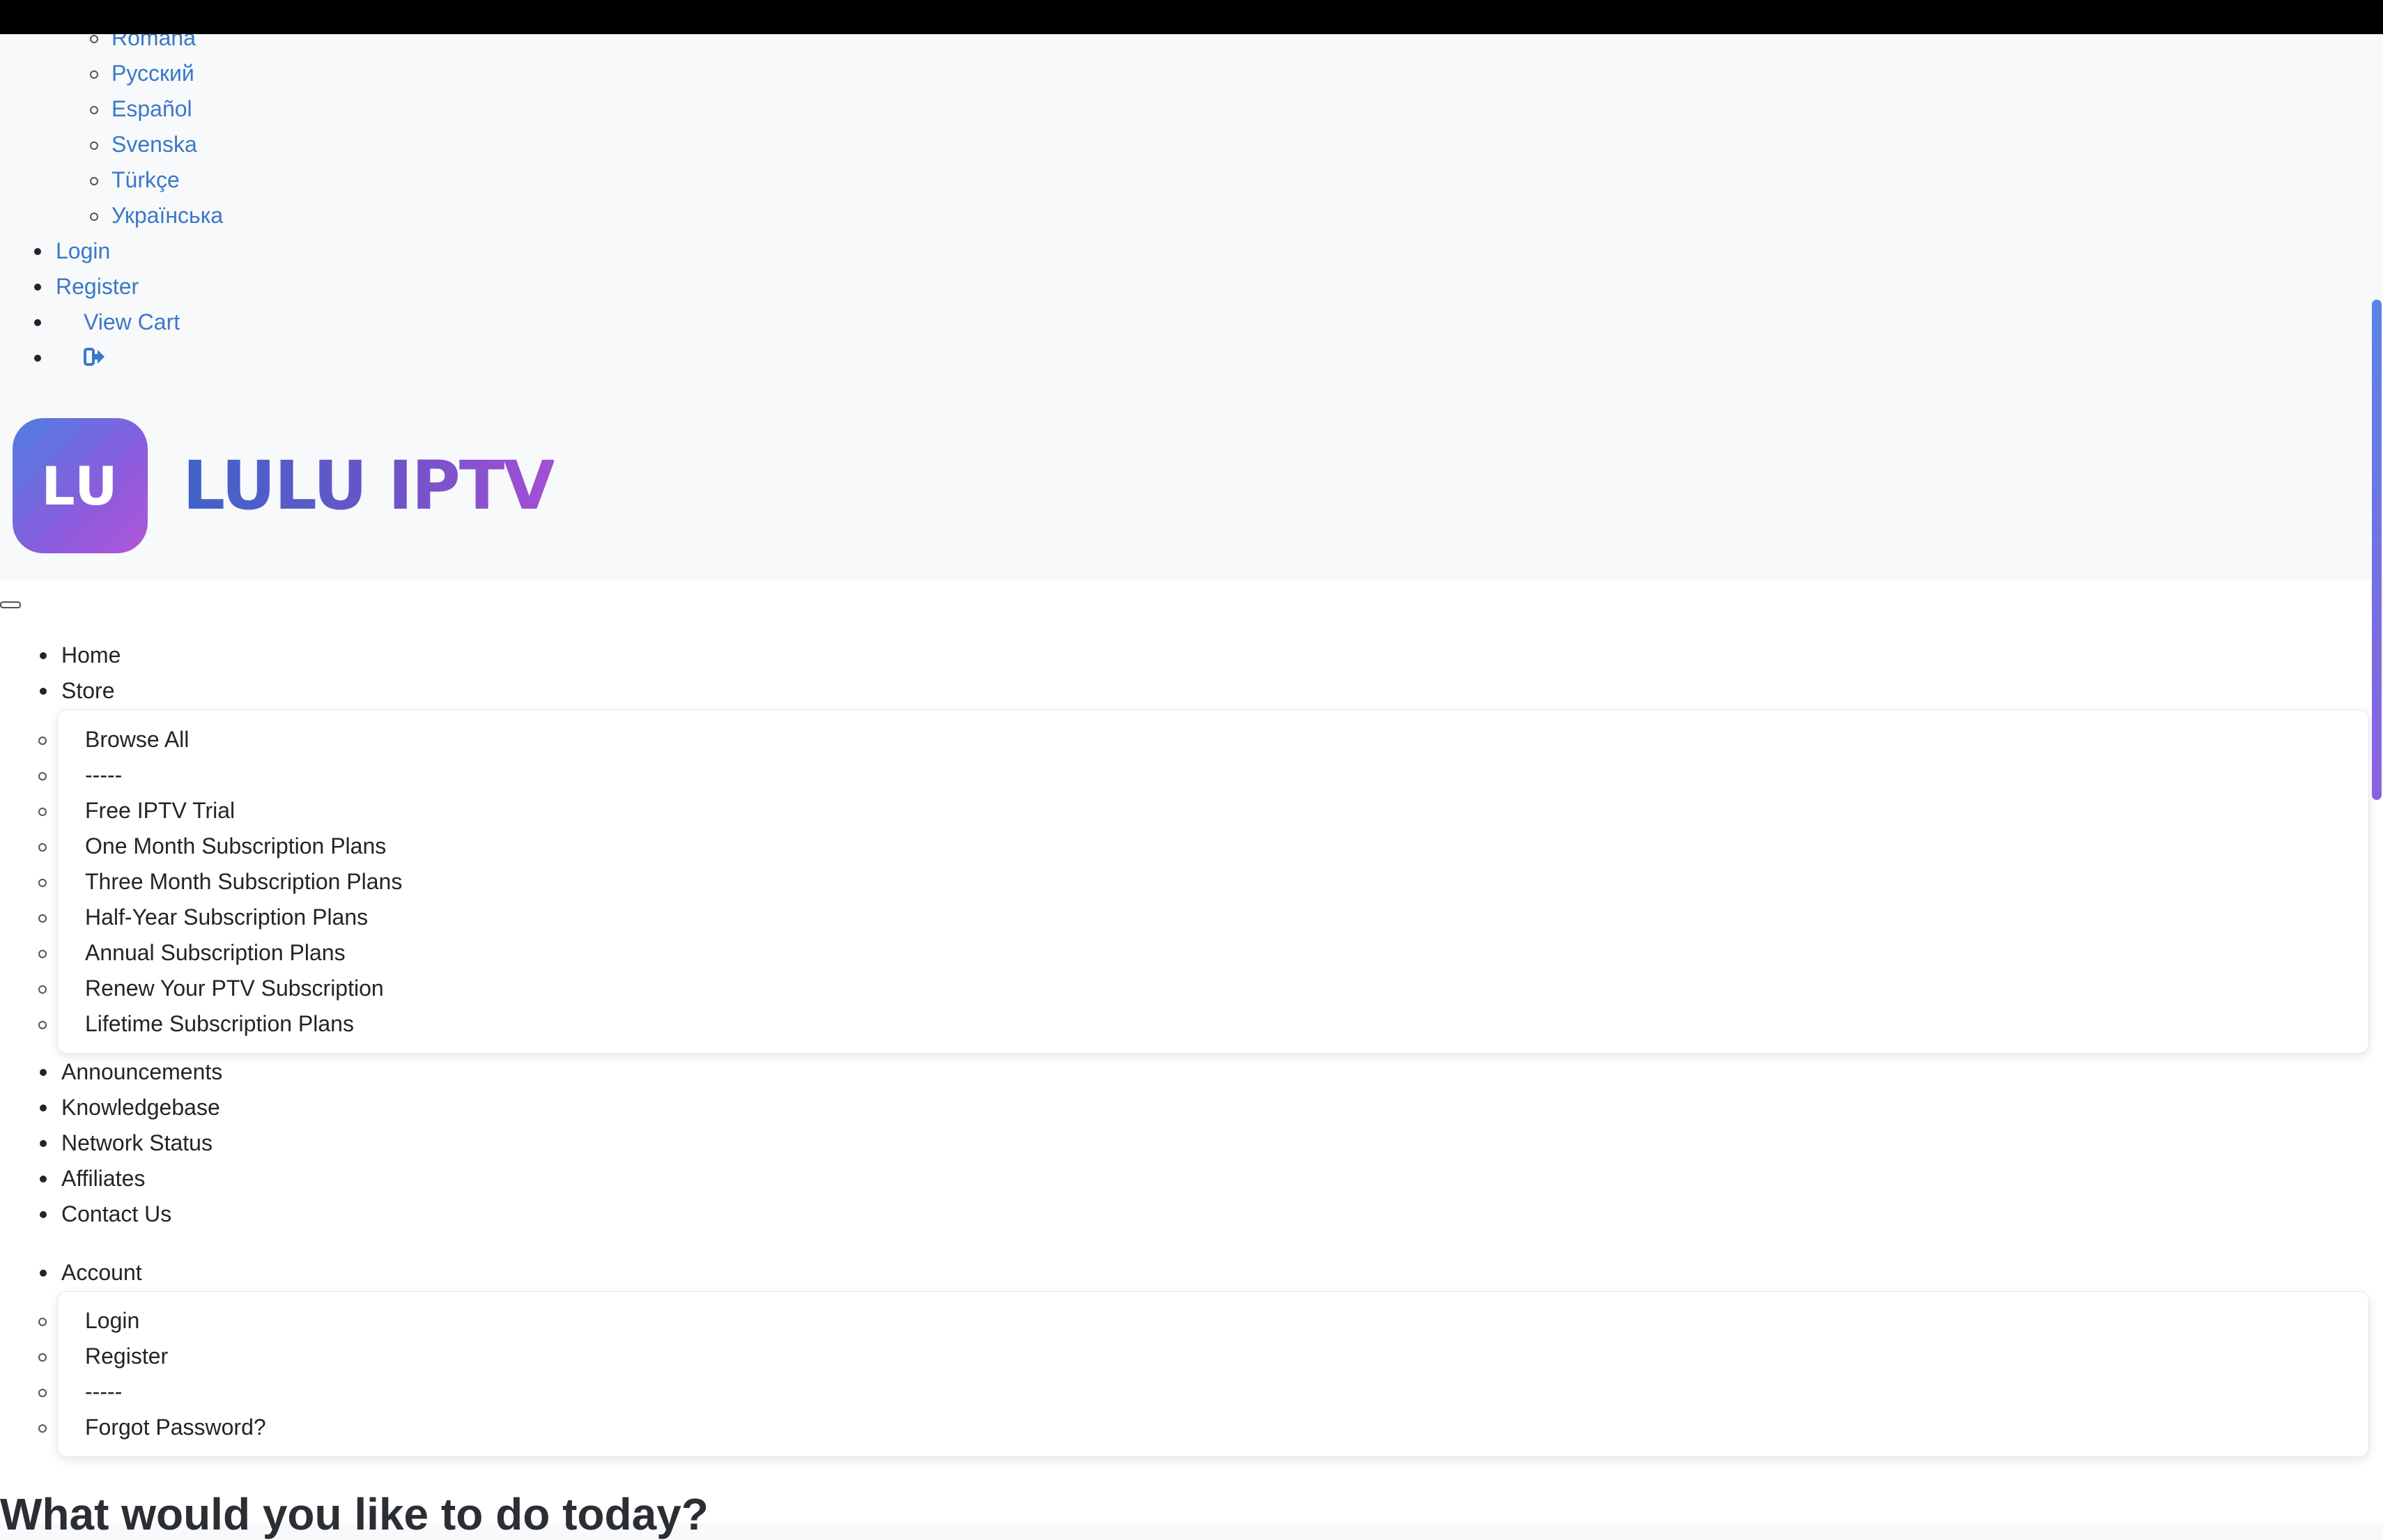 This screenshot has width=2383, height=1540. I want to click on site-logo: LU LULU IPTV, so click(284, 486).